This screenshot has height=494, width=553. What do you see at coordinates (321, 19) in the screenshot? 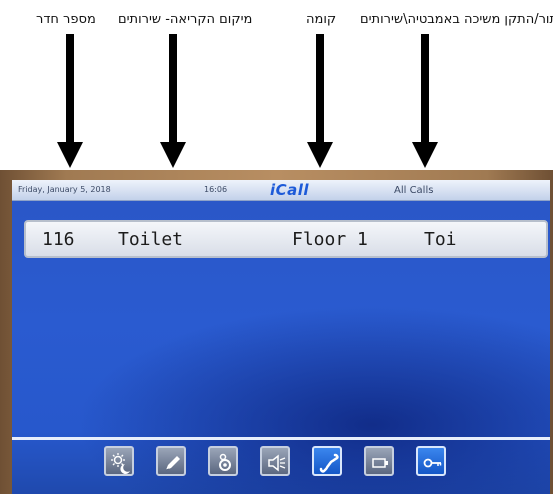
I see `annotation-floor: קומה` at bounding box center [321, 19].